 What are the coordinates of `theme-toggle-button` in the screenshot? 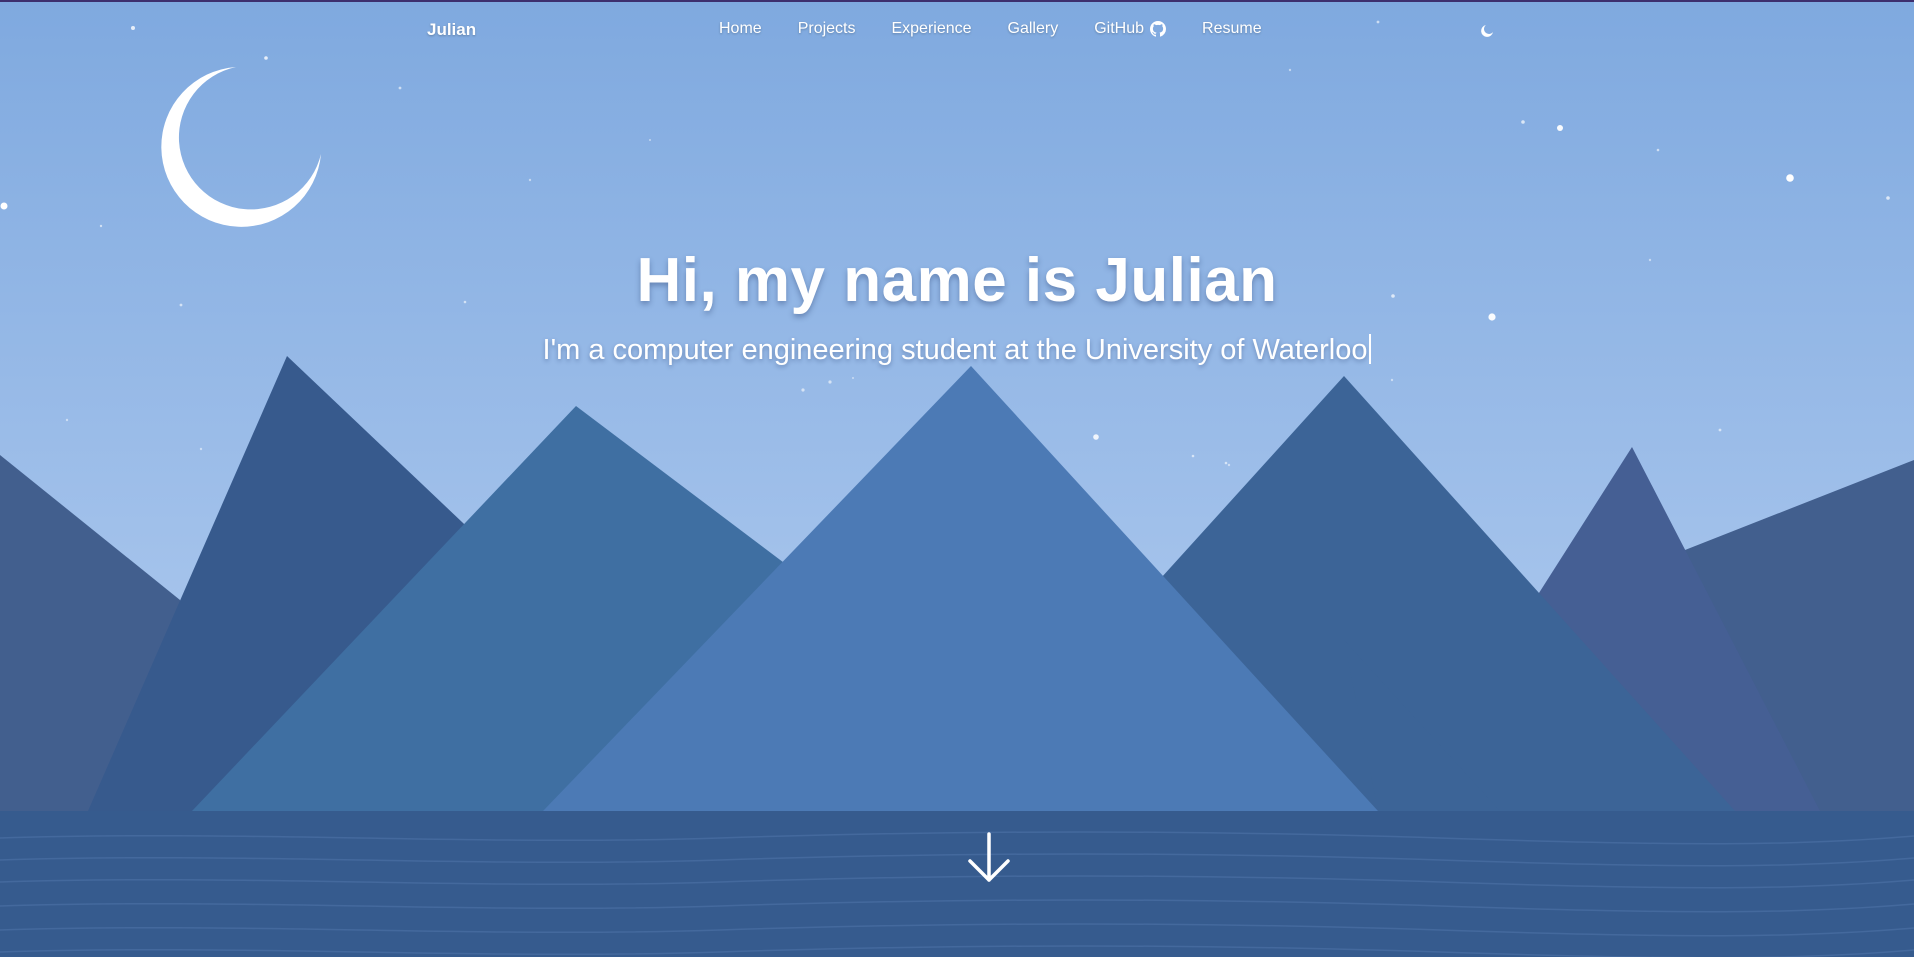 It's located at (1487, 31).